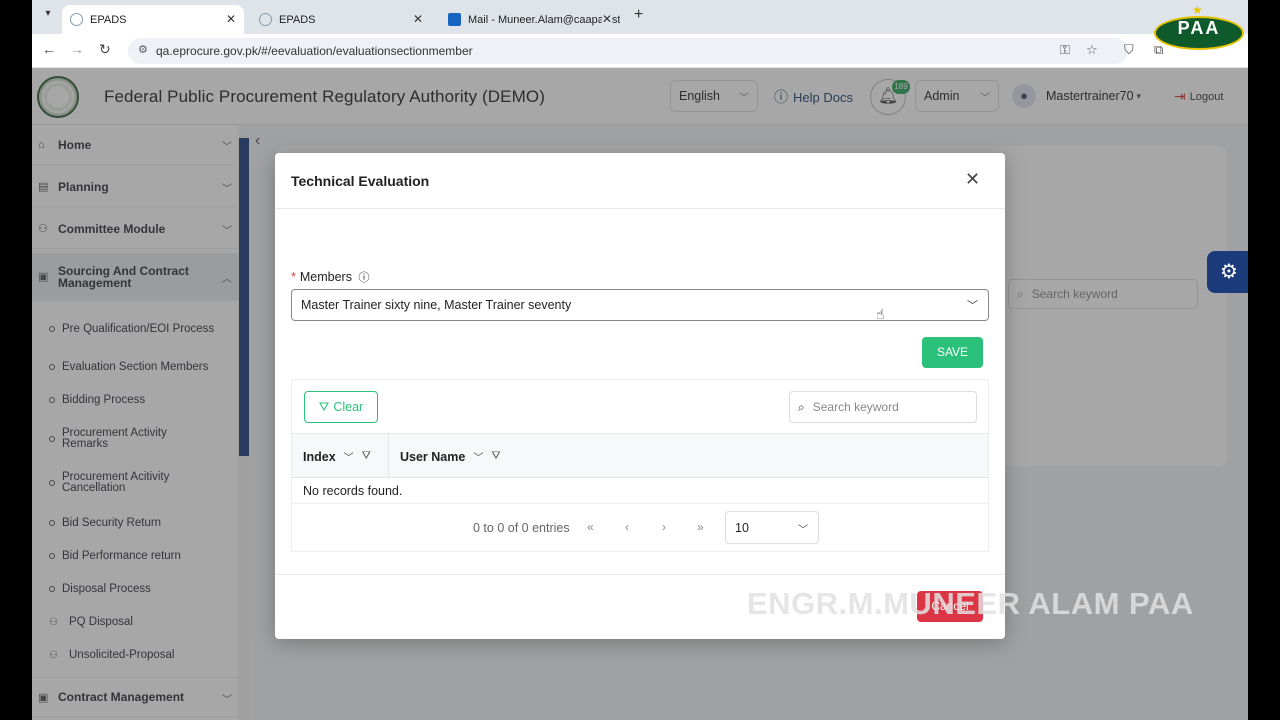 The width and height of the screenshot is (1280, 720). Describe the element at coordinates (1092, 50) in the screenshot. I see `bookmark-star-icon: ☆` at that location.